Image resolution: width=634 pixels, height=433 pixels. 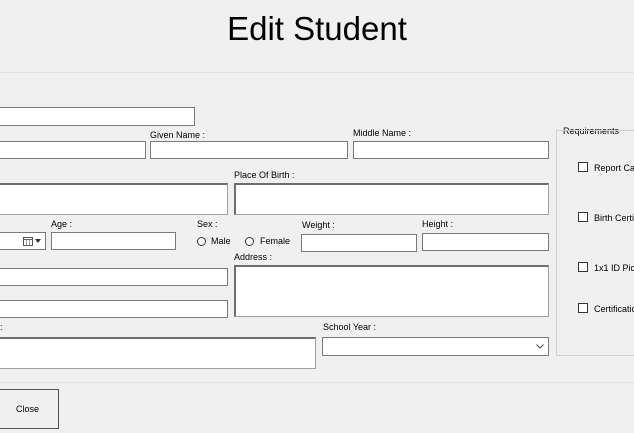 I want to click on calendar-icon, so click(x=28, y=241).